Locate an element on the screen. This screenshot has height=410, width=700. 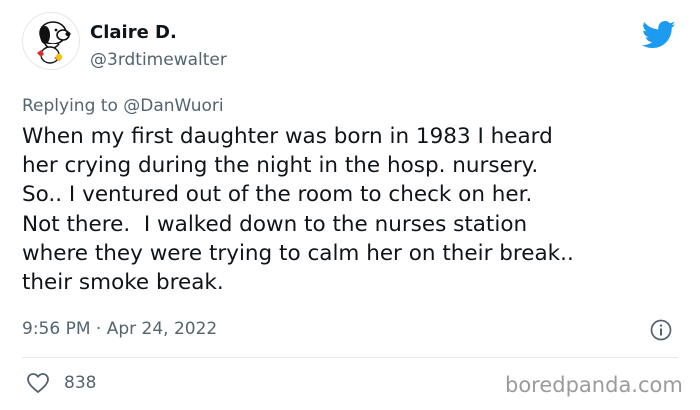
replying-to: Replying to @DanWuori is located at coordinates (123, 106).